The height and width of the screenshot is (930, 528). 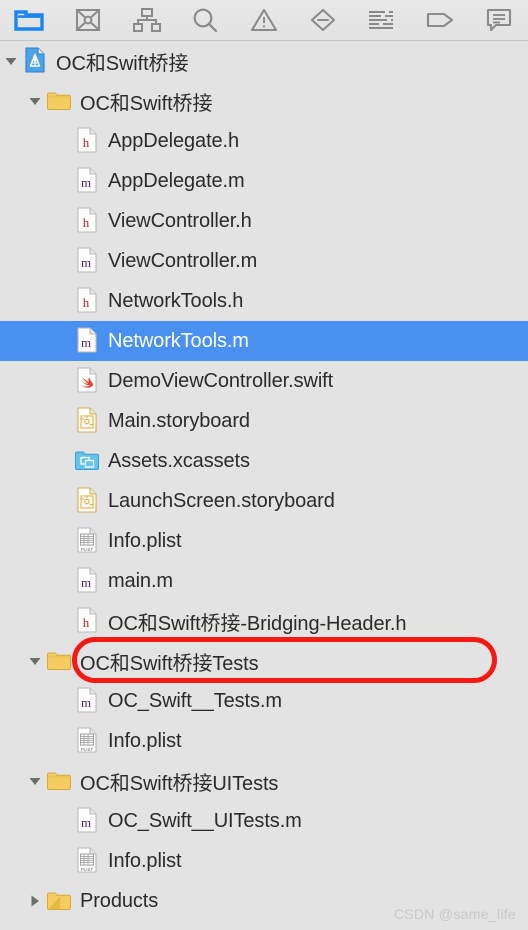 I want to click on speech-bubble-icon, so click(x=499, y=20).